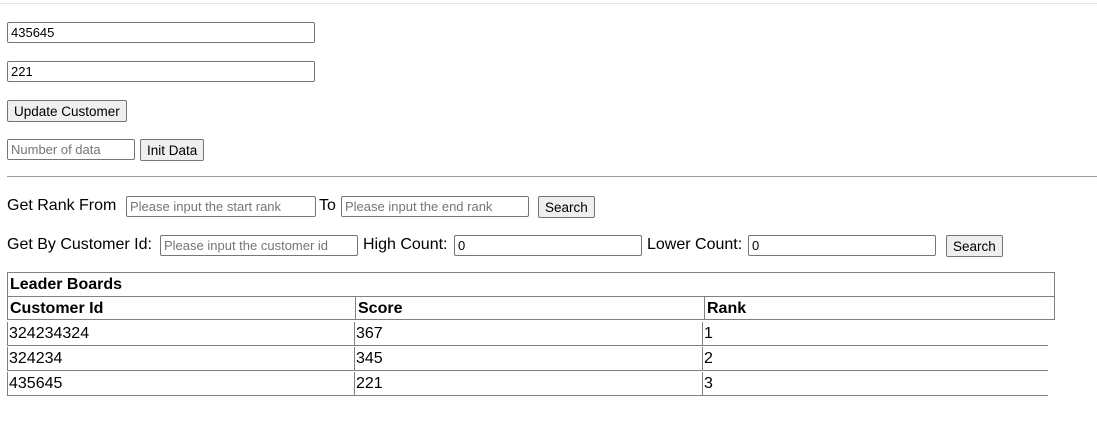  I want to click on table-row: 435645 221 3, so click(527, 384).